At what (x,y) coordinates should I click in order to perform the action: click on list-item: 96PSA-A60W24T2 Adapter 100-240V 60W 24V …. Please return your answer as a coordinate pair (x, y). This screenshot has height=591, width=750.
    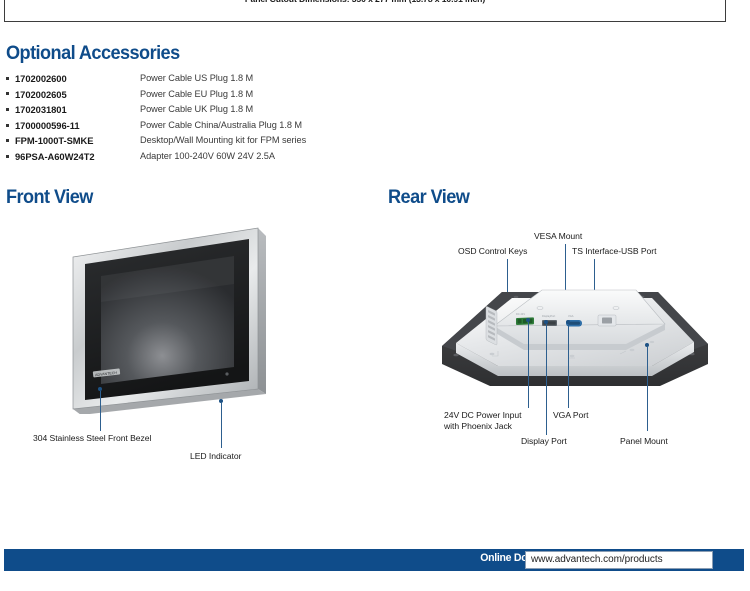
    Looking at the image, I should click on (186, 157).